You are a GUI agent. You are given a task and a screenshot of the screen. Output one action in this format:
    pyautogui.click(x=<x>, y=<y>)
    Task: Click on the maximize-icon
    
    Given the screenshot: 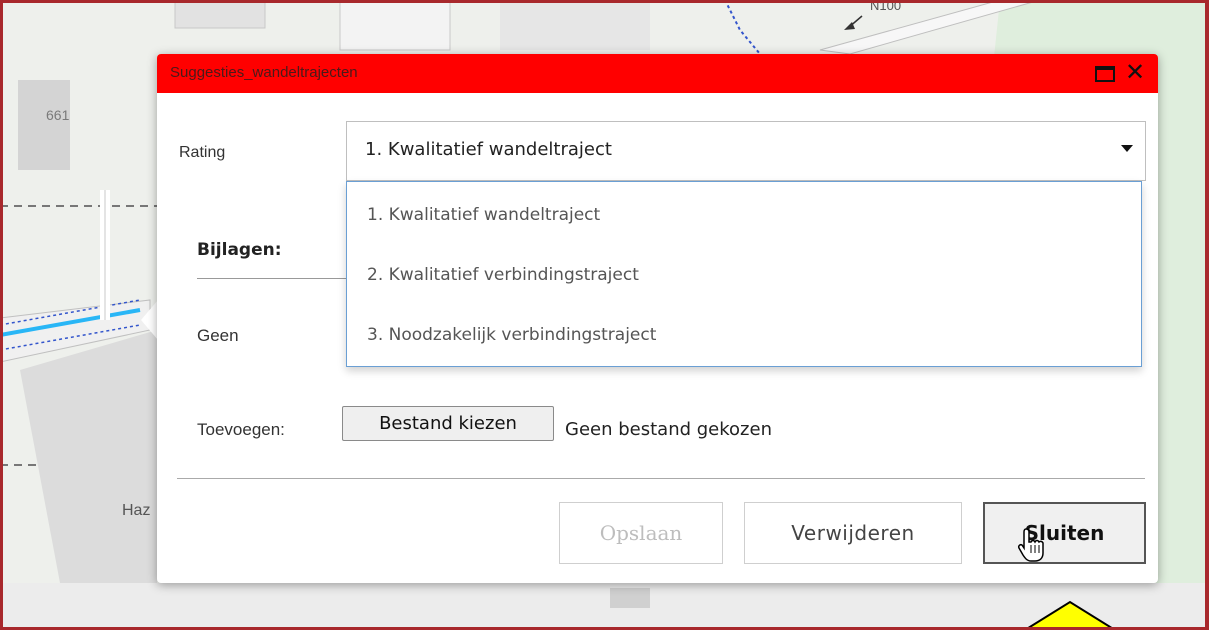 What is the action you would take?
    pyautogui.click(x=1105, y=74)
    